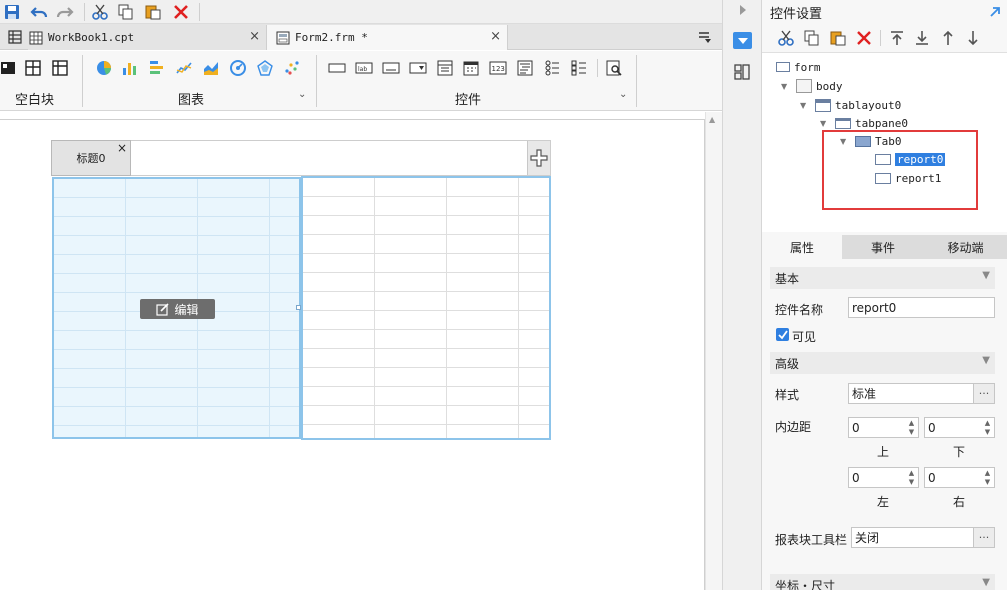 Image resolution: width=1007 pixels, height=590 pixels. Describe the element at coordinates (802, 247) in the screenshot. I see `tab-properties: 属性` at that location.